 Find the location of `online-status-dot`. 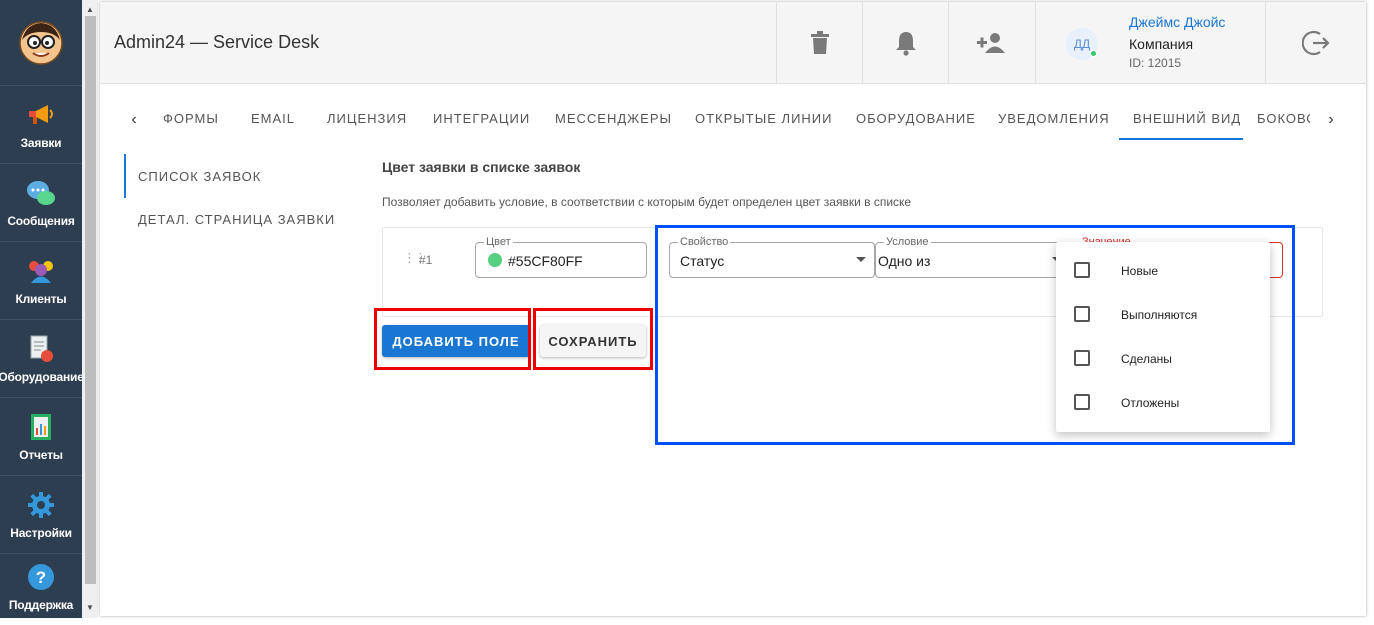

online-status-dot is located at coordinates (1093, 53).